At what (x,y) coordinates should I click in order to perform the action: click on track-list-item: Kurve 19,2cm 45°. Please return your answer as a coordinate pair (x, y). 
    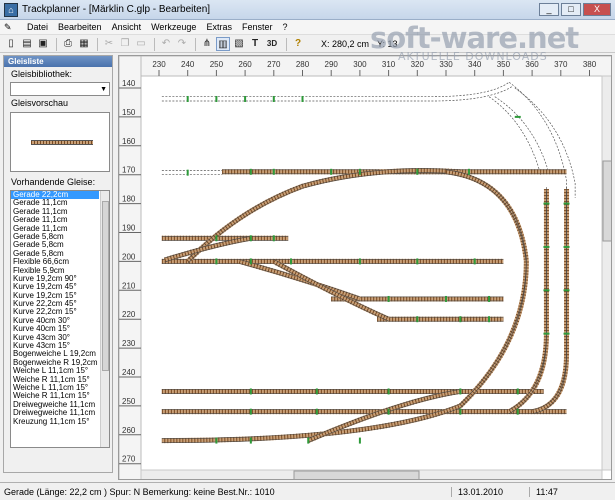
    Looking at the image, I should click on (55, 287).